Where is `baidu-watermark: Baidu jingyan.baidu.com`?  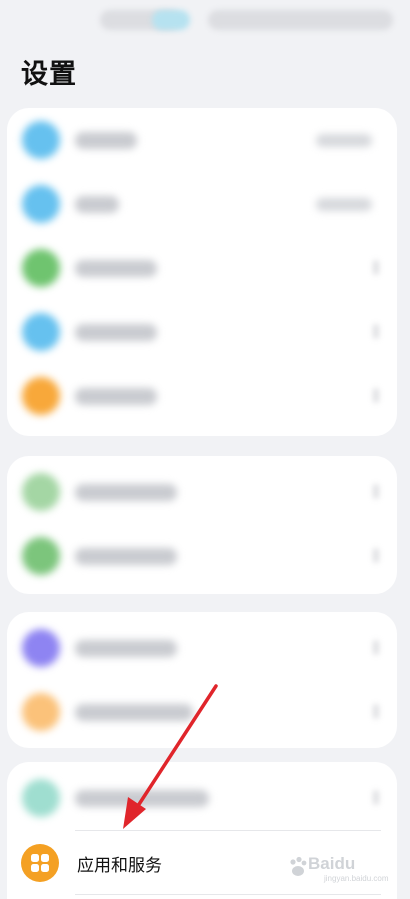 baidu-watermark: Baidu jingyan.baidu.com is located at coordinates (338, 868).